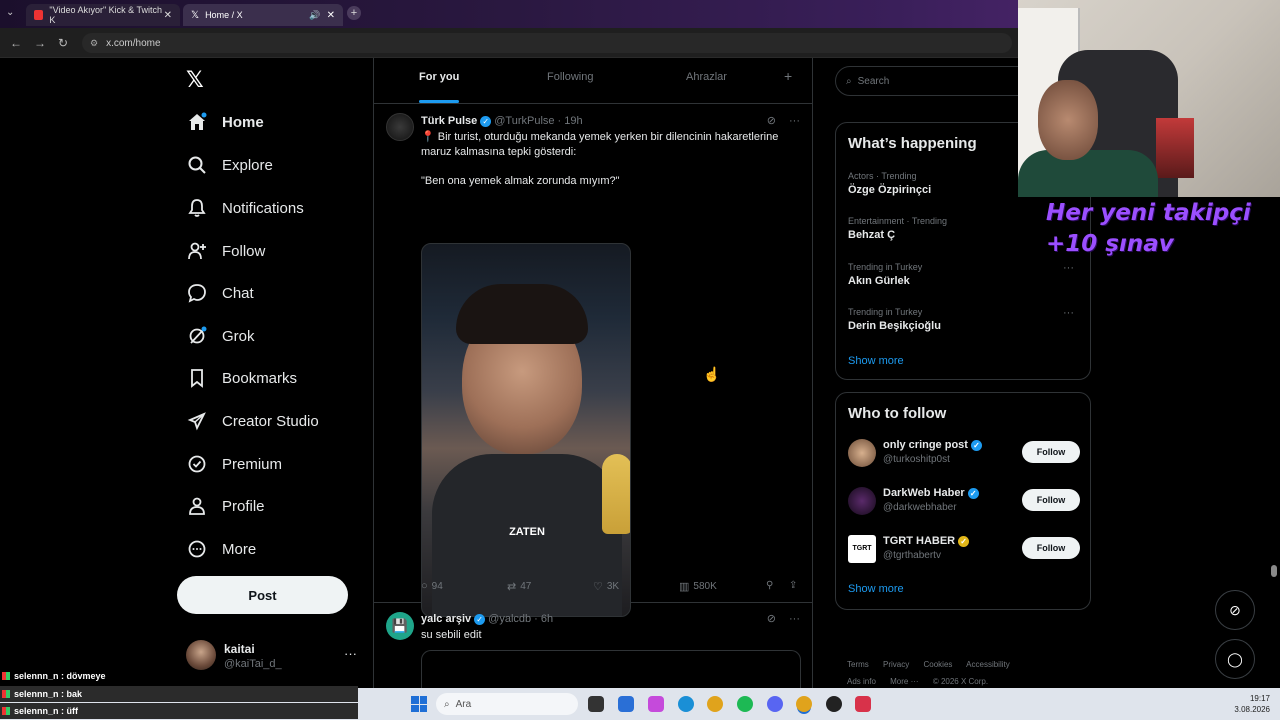 This screenshot has width=1280, height=720. Describe the element at coordinates (437, 586) in the screenshot. I see `reply-count: 94` at that location.